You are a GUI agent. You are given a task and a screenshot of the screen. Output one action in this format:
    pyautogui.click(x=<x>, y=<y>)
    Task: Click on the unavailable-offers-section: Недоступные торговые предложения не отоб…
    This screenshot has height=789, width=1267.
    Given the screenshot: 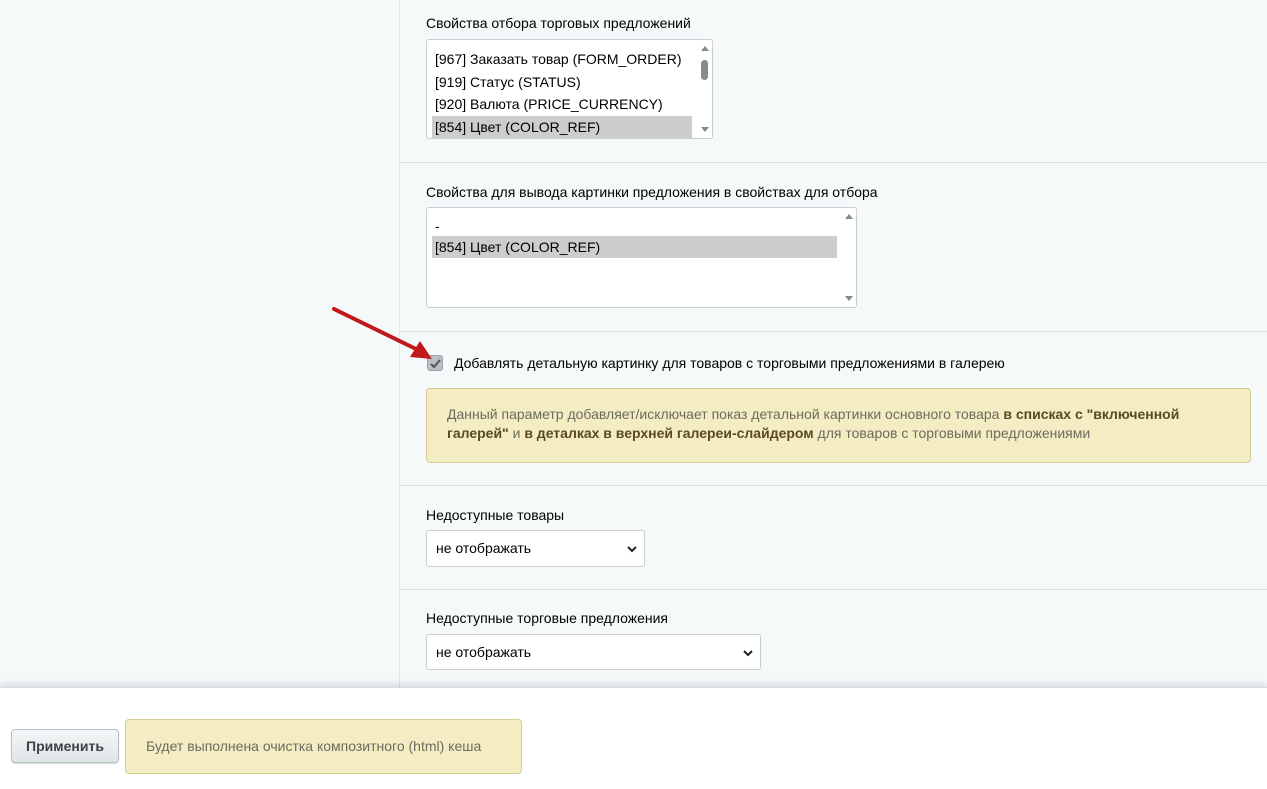 What is the action you would take?
    pyautogui.click(x=833, y=638)
    